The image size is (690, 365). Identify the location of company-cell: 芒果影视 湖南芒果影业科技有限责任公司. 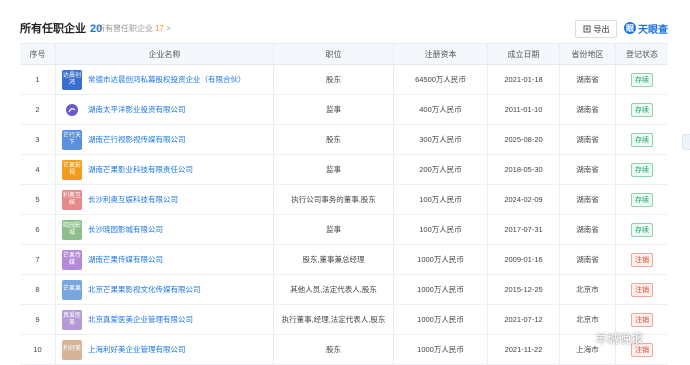
(165, 169).